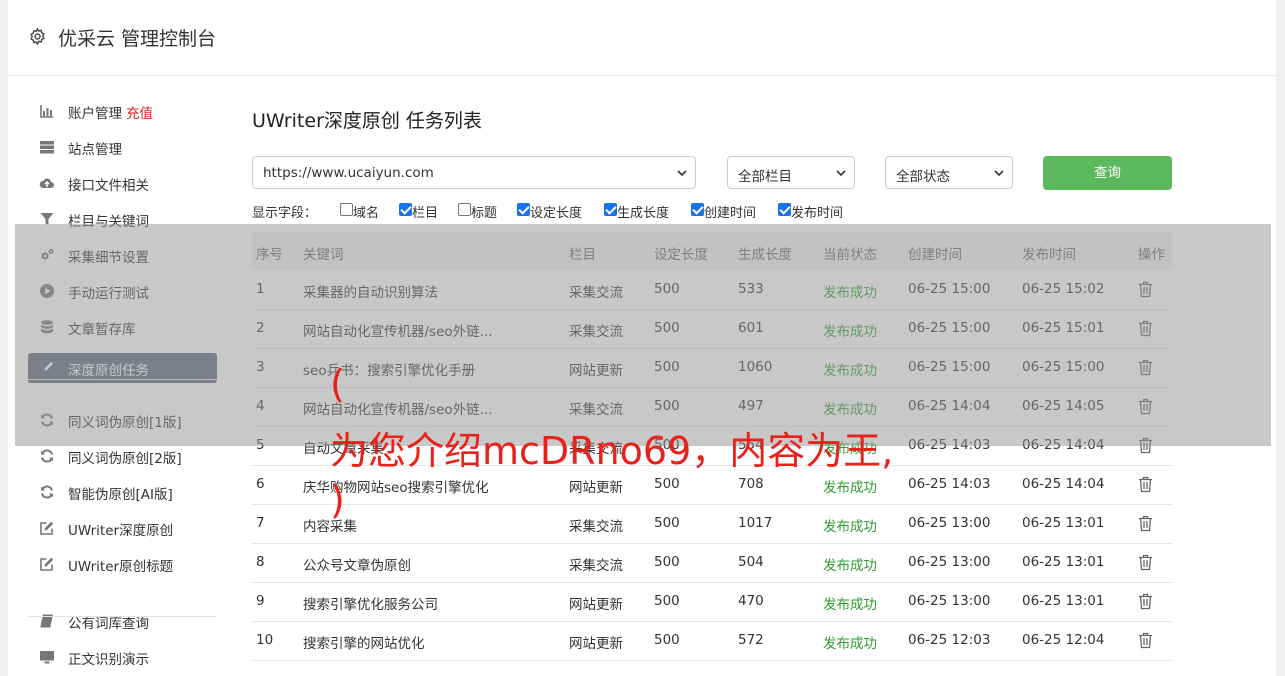 This screenshot has height=676, width=1285. Describe the element at coordinates (751, 562) in the screenshot. I see `table-cell: 504` at that location.